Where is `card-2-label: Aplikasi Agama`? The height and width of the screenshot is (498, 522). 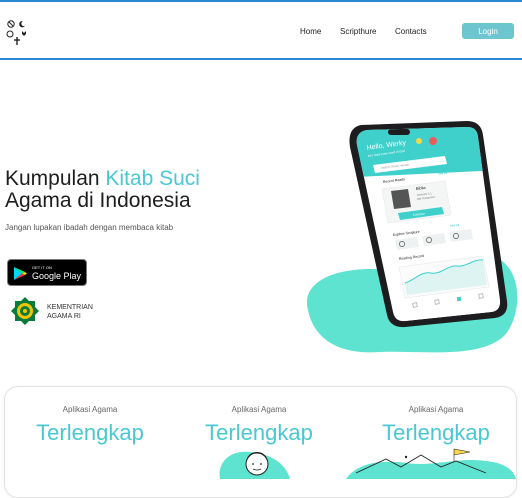 card-2-label: Aplikasi Agama is located at coordinates (259, 409).